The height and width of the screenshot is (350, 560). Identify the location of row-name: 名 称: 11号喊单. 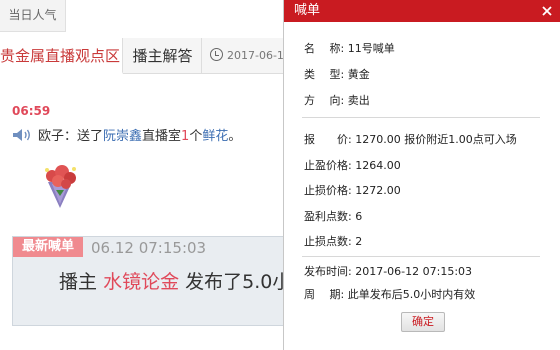
(349, 49).